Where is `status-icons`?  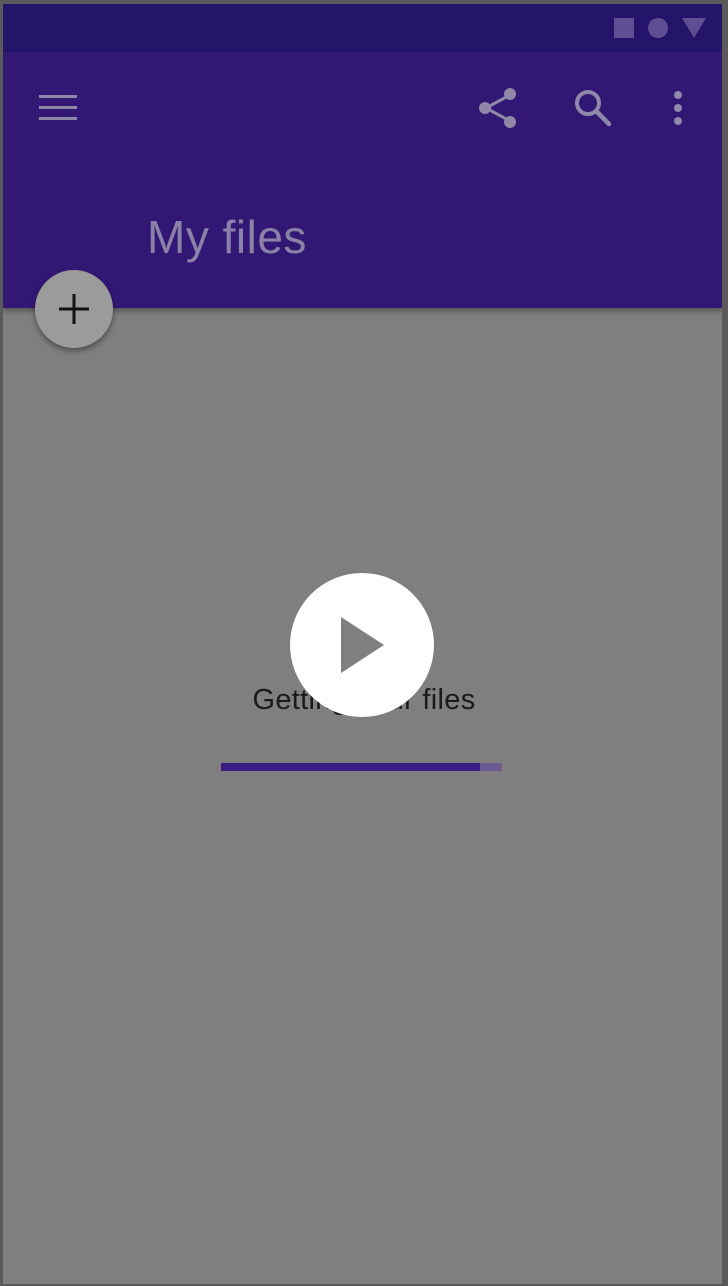 status-icons is located at coordinates (660, 28).